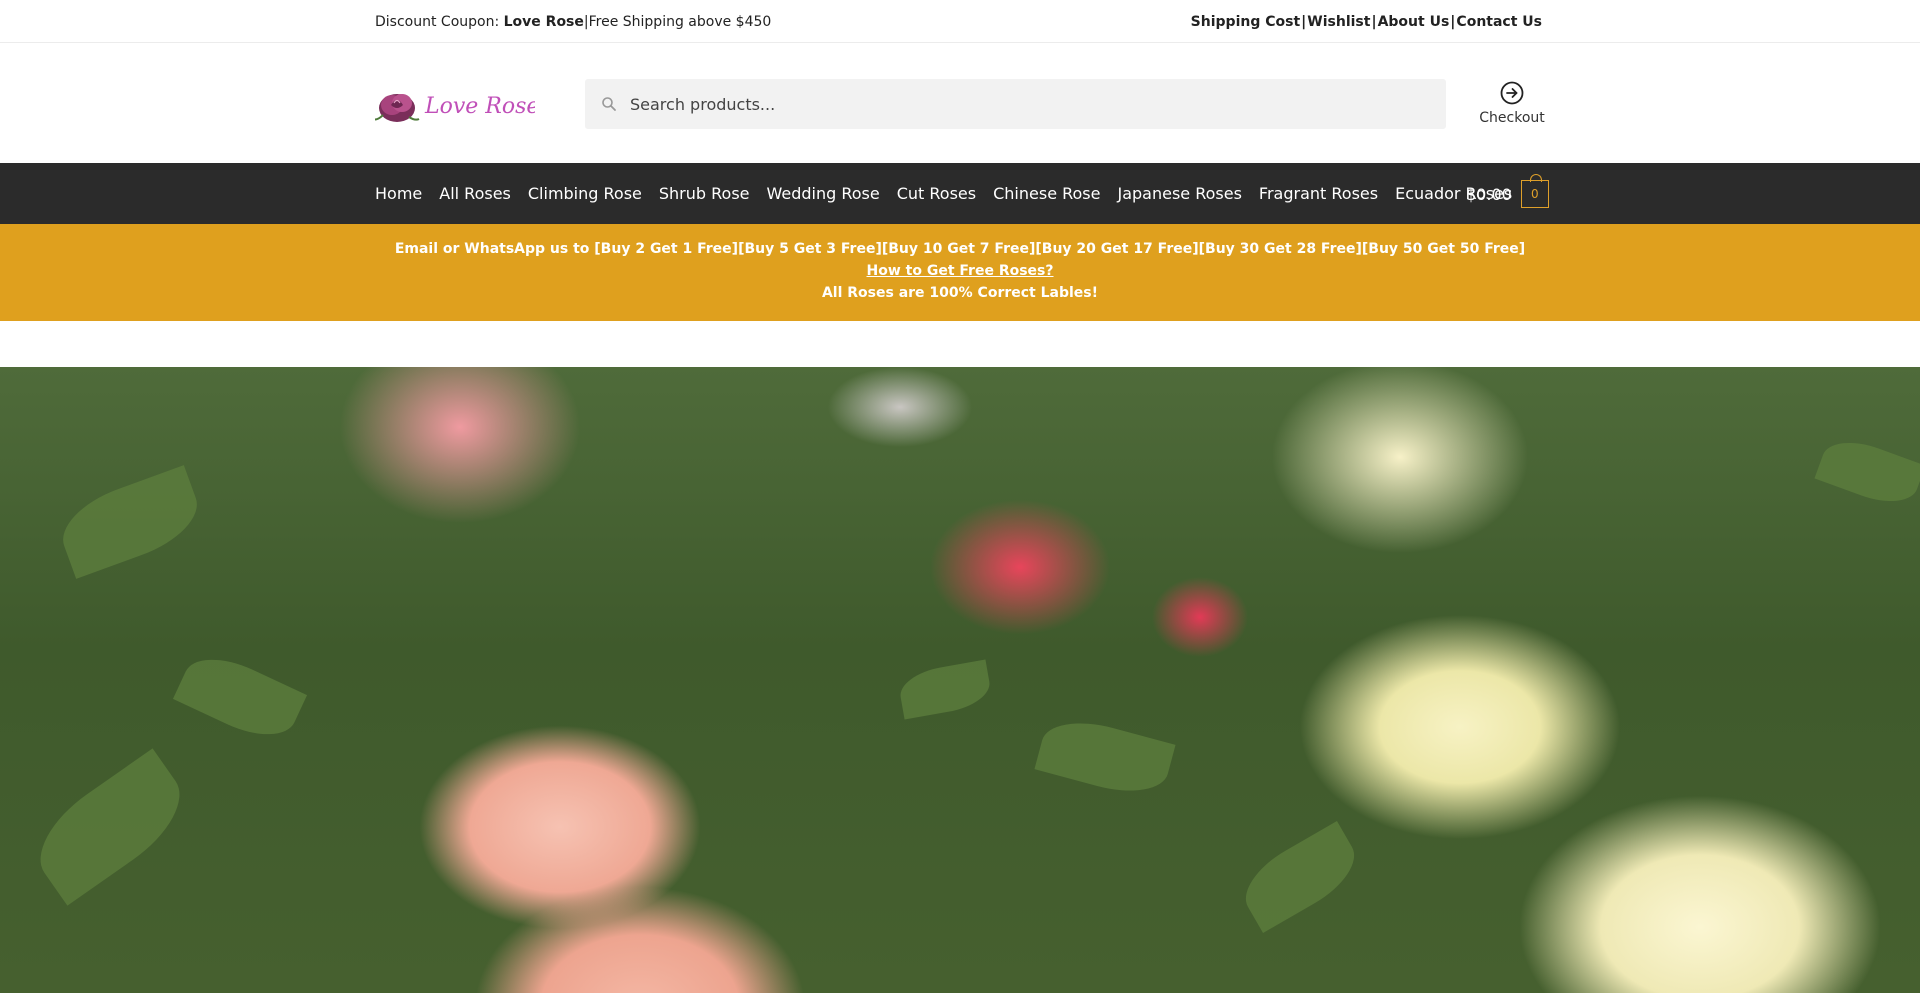 This screenshot has width=1920, height=993. Describe the element at coordinates (680, 21) in the screenshot. I see `shipping-note: Free Shipping above $450` at that location.